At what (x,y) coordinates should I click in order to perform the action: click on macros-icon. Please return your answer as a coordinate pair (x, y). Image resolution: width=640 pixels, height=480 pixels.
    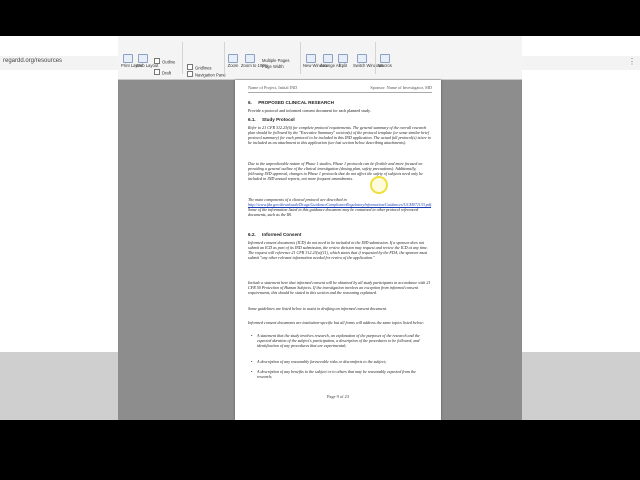
    Looking at the image, I should click on (385, 58).